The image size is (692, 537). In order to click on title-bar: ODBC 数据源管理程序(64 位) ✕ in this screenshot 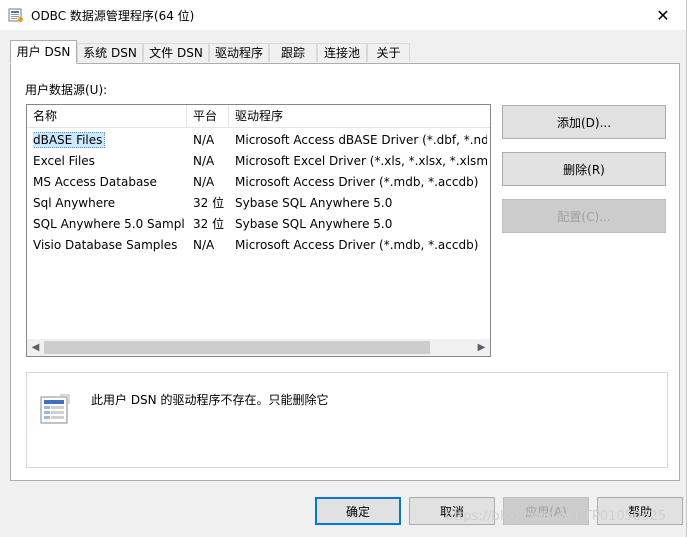, I will do `click(343, 15)`.